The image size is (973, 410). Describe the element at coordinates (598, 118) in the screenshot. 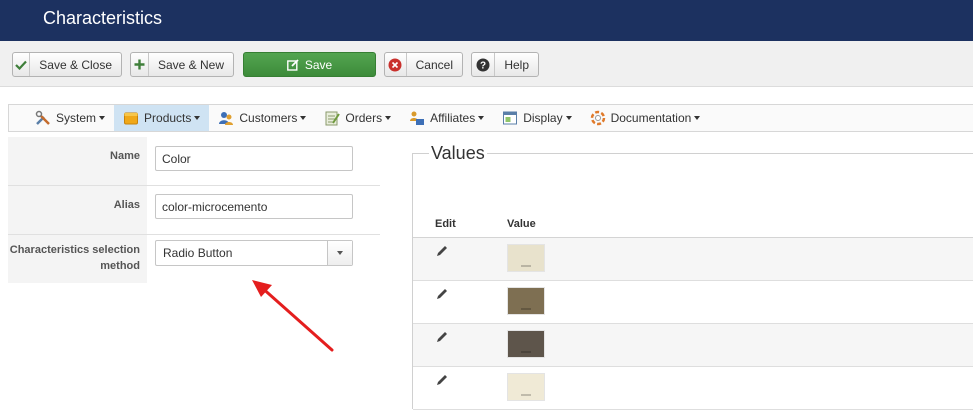

I see `documentation-icon` at that location.